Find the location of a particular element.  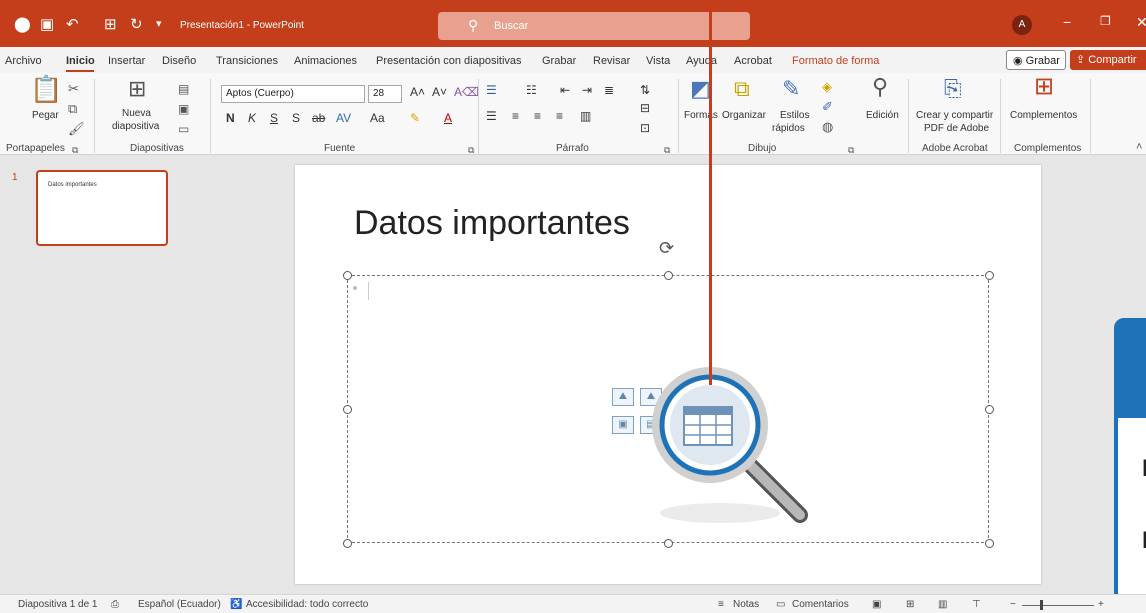

notes-button: Notas is located at coordinates (746, 604).